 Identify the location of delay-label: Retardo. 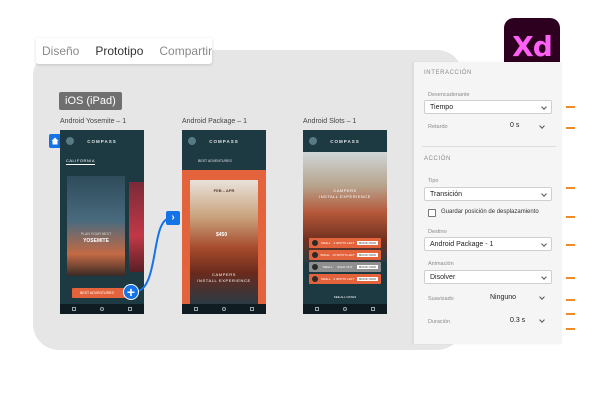
(438, 127).